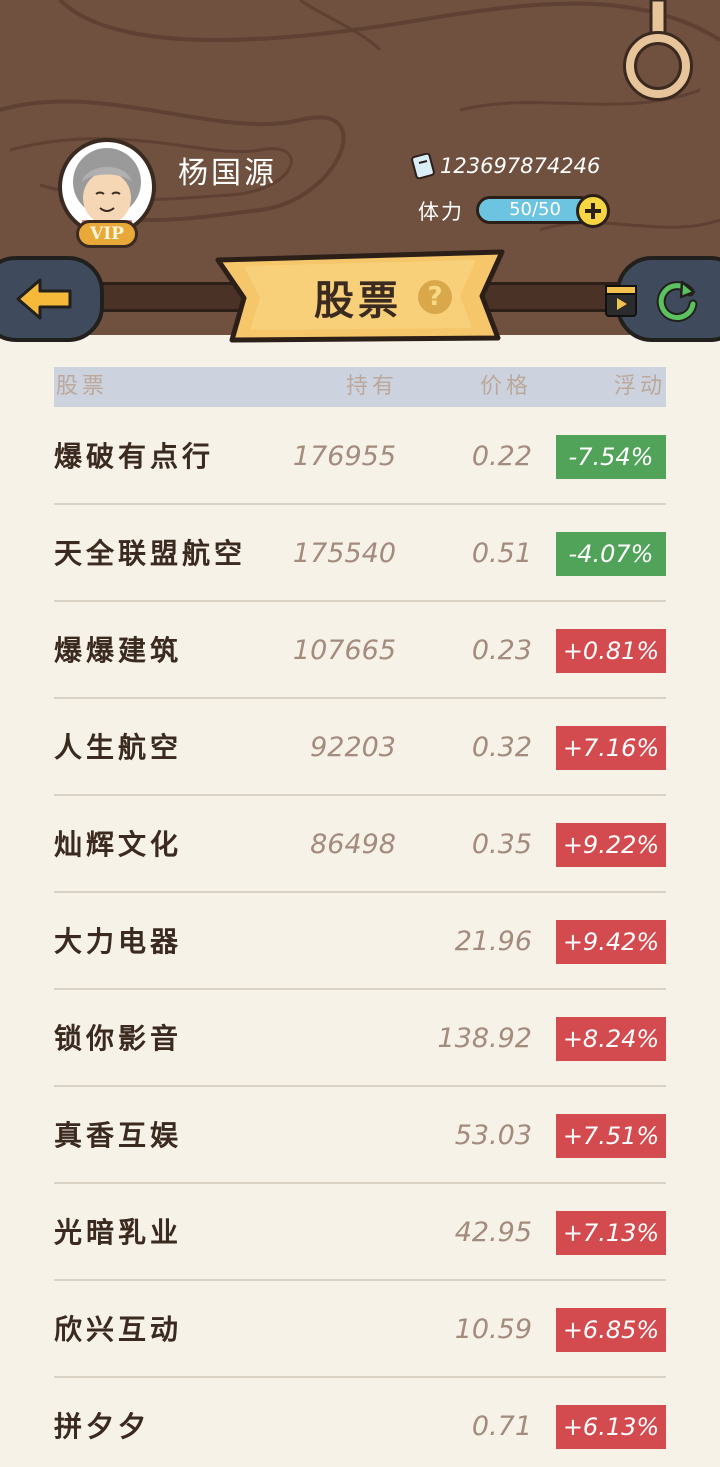 The height and width of the screenshot is (1467, 720). I want to click on vip-badge: VIP, so click(107, 234).